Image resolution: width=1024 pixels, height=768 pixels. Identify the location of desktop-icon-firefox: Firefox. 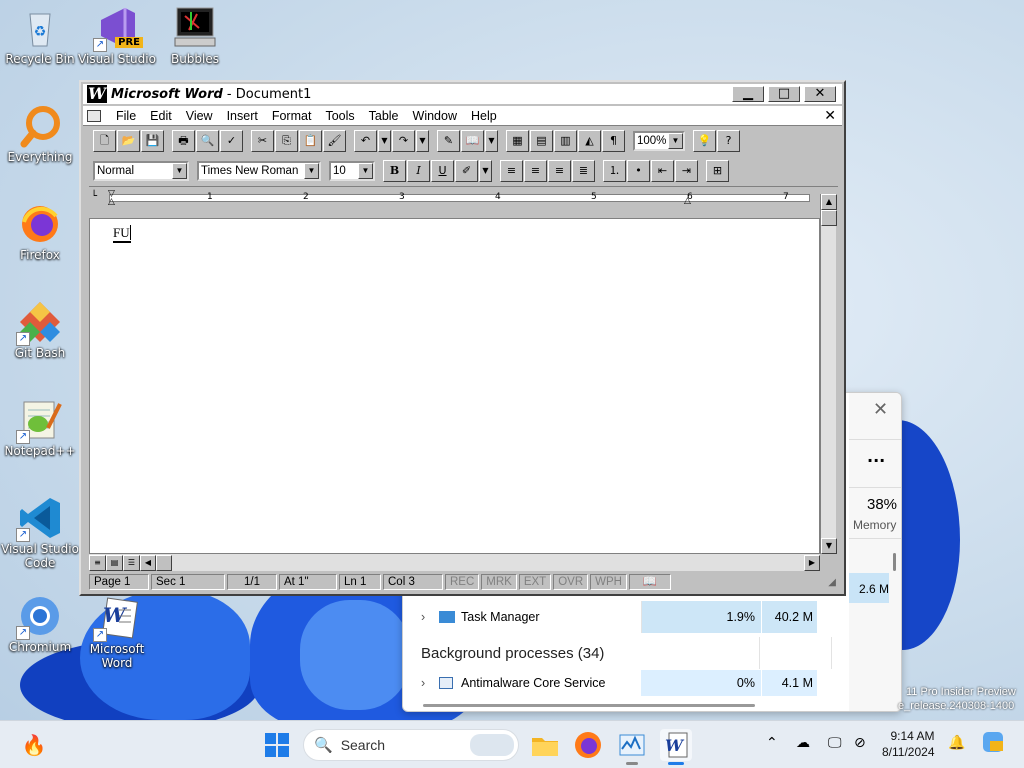
(40, 232).